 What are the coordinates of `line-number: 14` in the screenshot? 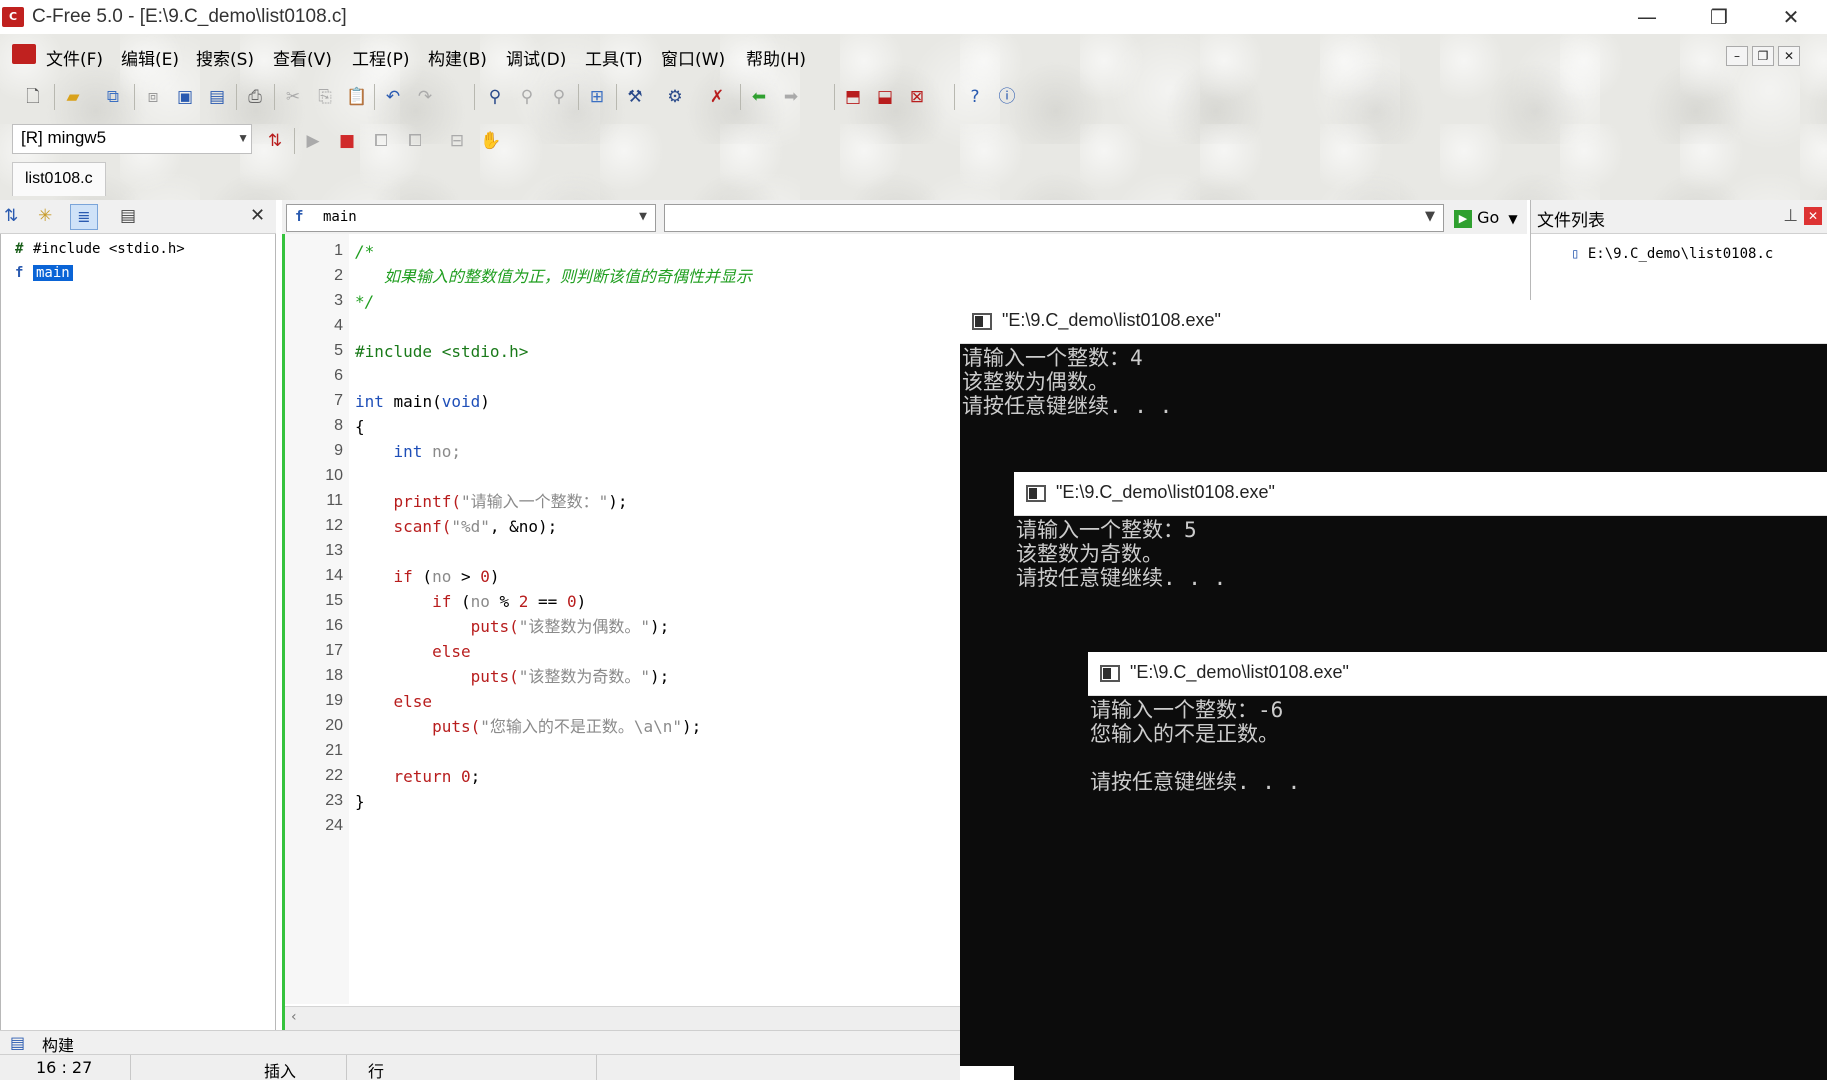 It's located at (334, 575).